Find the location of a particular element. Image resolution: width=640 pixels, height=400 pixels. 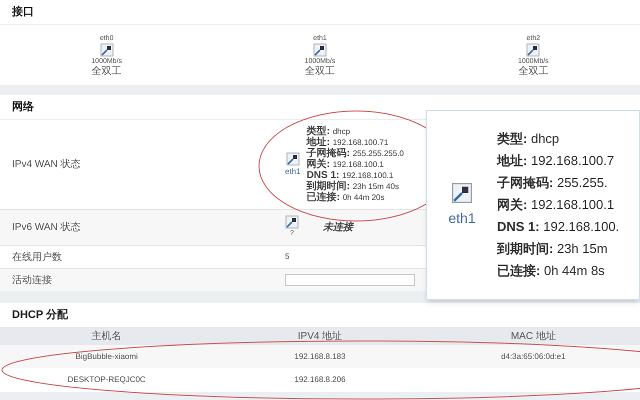

wan-detail: DNS 1: 192.168.100.1 is located at coordinates (350, 175).